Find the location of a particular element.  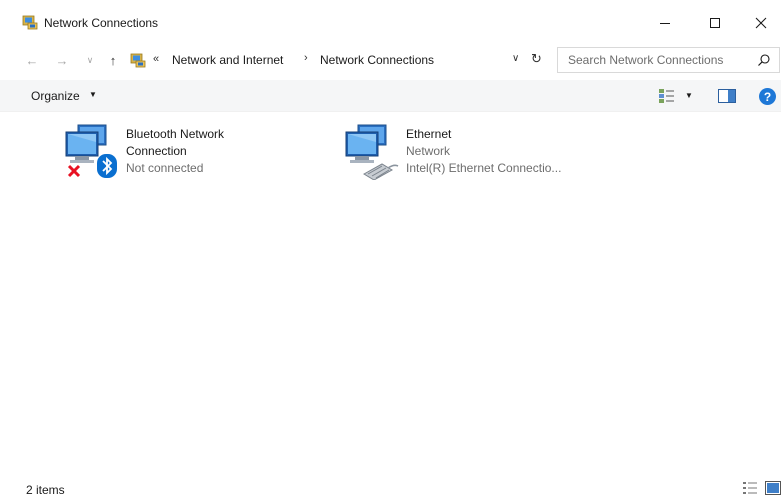

preview-pane-icon is located at coordinates (727, 96).